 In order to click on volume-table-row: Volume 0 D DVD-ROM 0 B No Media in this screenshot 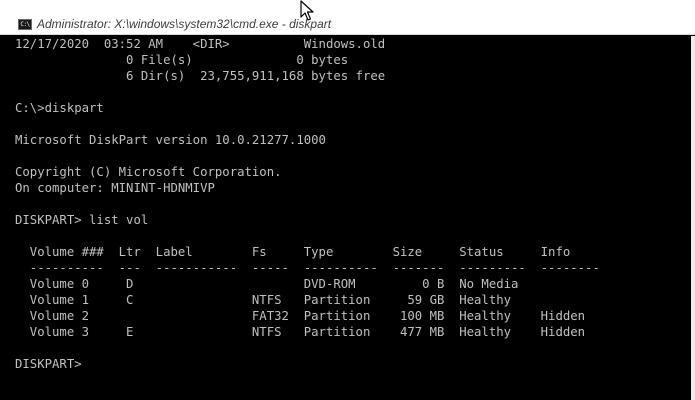, I will do `click(267, 284)`.